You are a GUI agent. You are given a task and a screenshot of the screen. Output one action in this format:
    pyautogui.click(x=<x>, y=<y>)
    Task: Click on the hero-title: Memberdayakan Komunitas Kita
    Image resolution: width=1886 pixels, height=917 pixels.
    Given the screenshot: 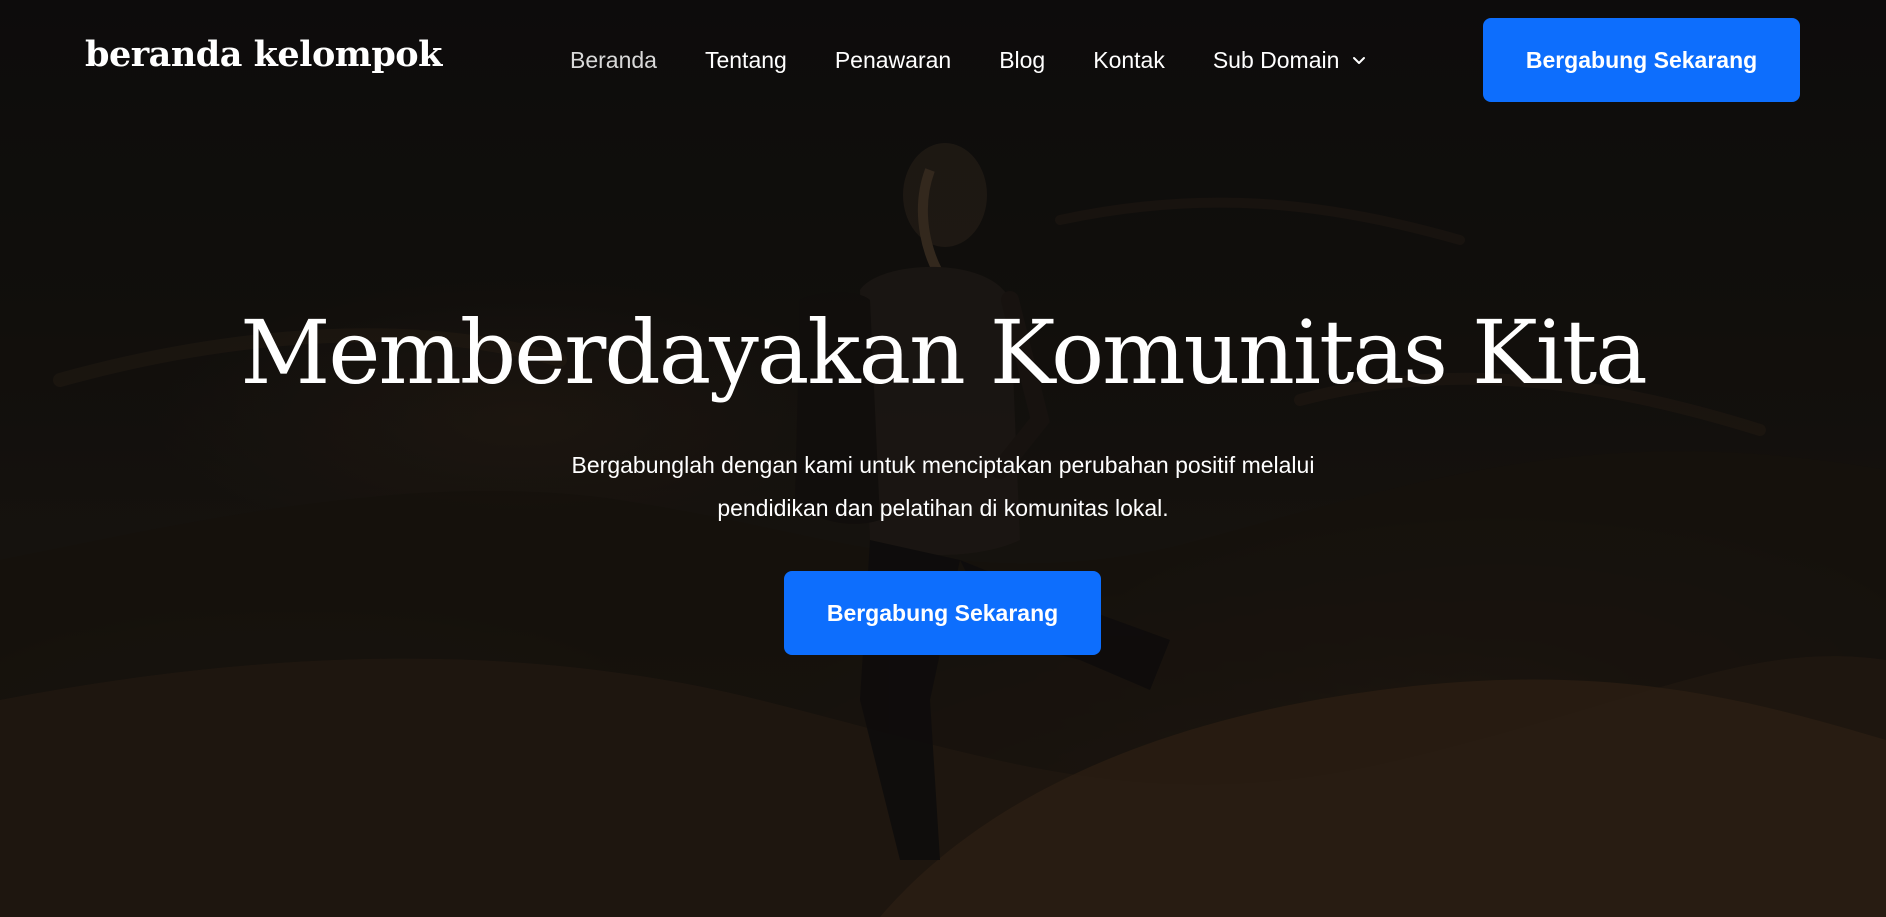 What is the action you would take?
    pyautogui.click(x=944, y=352)
    